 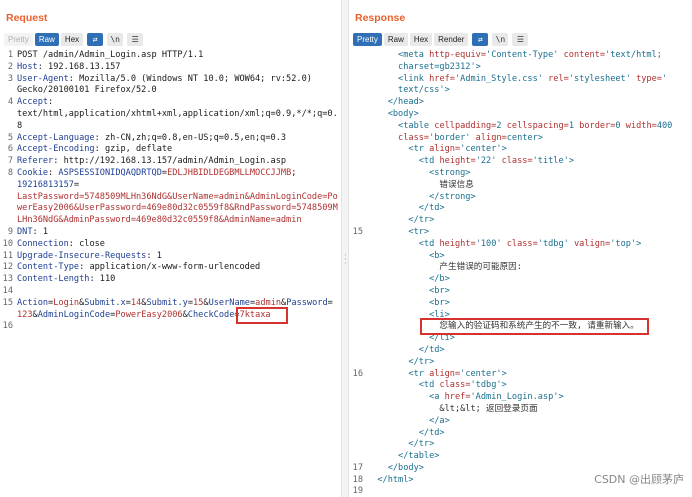 What do you see at coordinates (167, 302) in the screenshot?
I see `code-token: Submit.y` at bounding box center [167, 302].